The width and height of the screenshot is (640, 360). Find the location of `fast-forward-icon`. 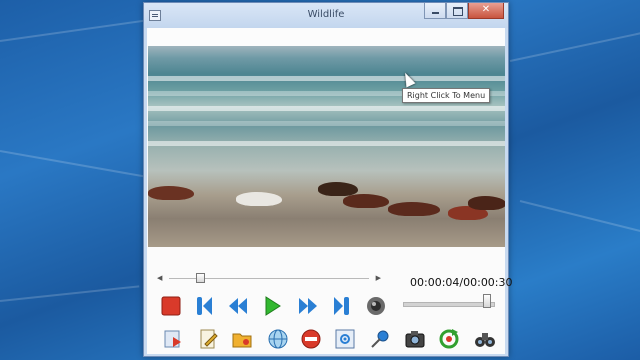

fast-forward-icon is located at coordinates (308, 306).